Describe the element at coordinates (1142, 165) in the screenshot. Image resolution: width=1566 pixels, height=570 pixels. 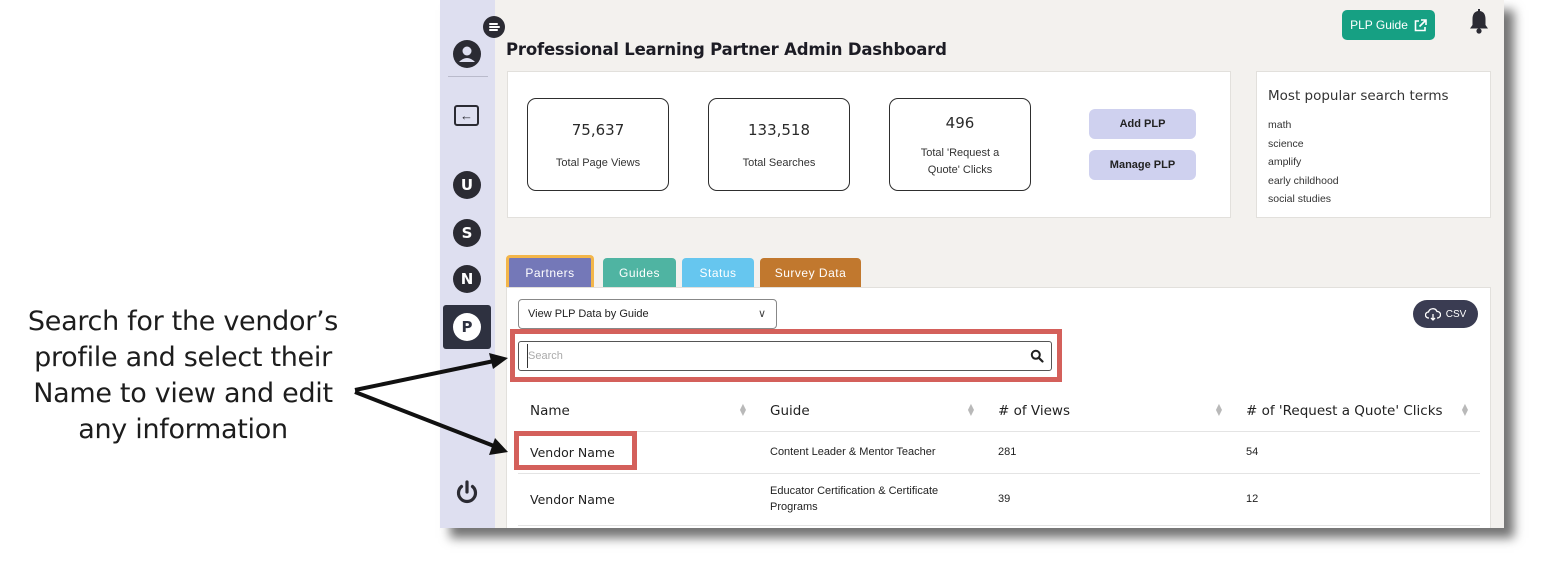
I see `manage-plp-button: Manage PLP` at that location.